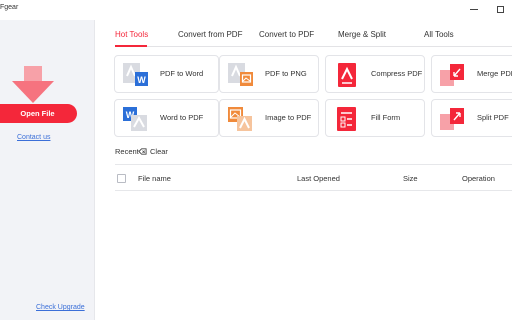 The height and width of the screenshot is (320, 512). I want to click on minimize-icon, so click(474, 9).